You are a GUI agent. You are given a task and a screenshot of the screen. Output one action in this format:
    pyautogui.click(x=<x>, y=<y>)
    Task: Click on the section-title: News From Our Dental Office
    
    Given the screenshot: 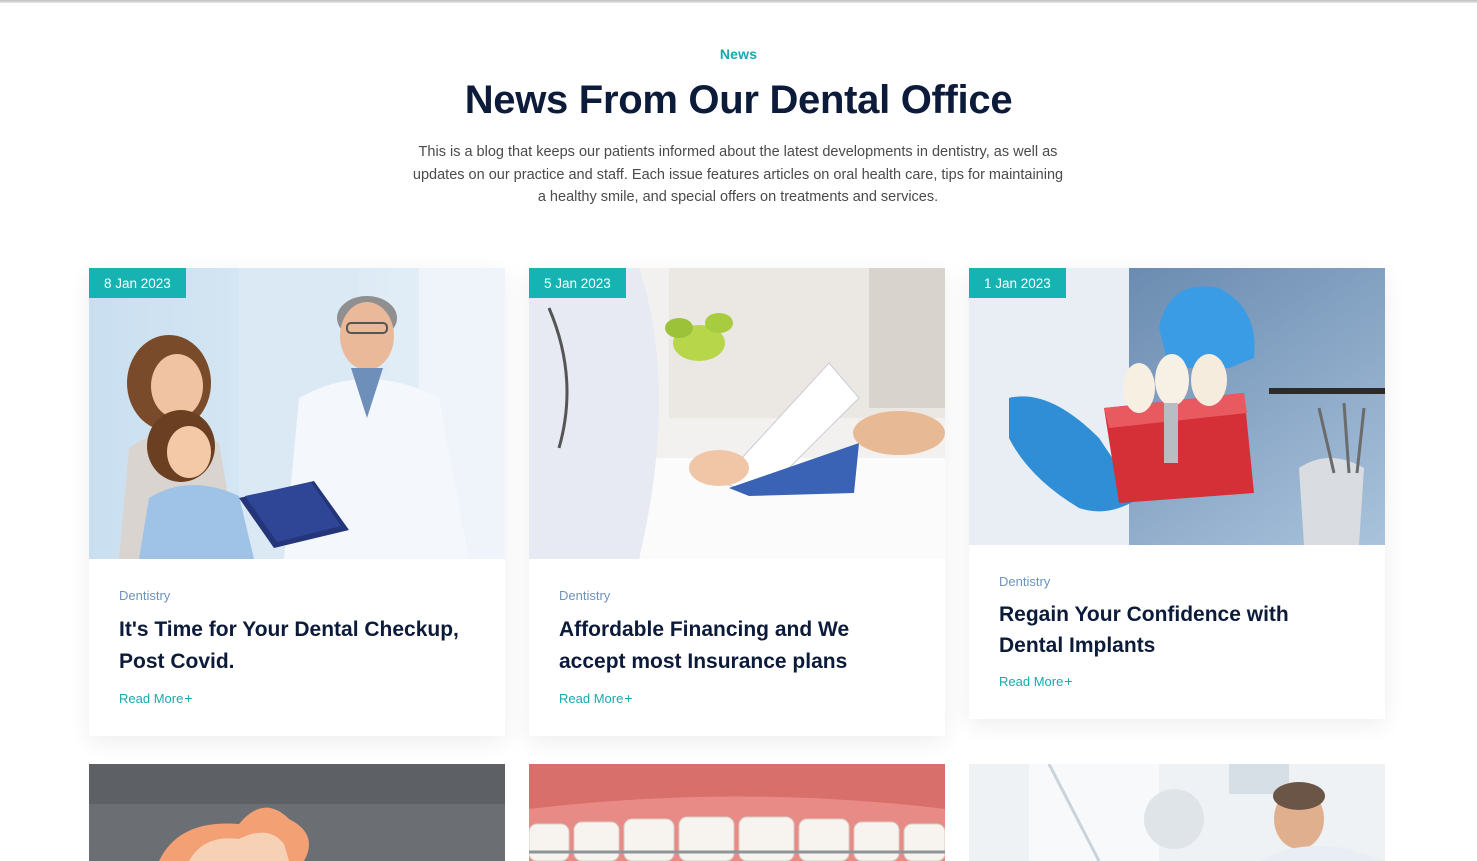 What is the action you would take?
    pyautogui.click(x=738, y=100)
    